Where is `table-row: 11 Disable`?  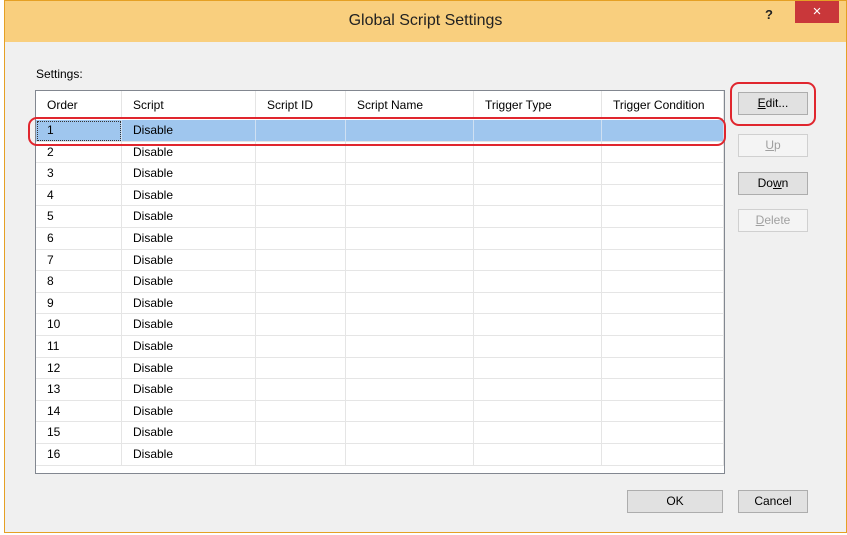 table-row: 11 Disable is located at coordinates (380, 346).